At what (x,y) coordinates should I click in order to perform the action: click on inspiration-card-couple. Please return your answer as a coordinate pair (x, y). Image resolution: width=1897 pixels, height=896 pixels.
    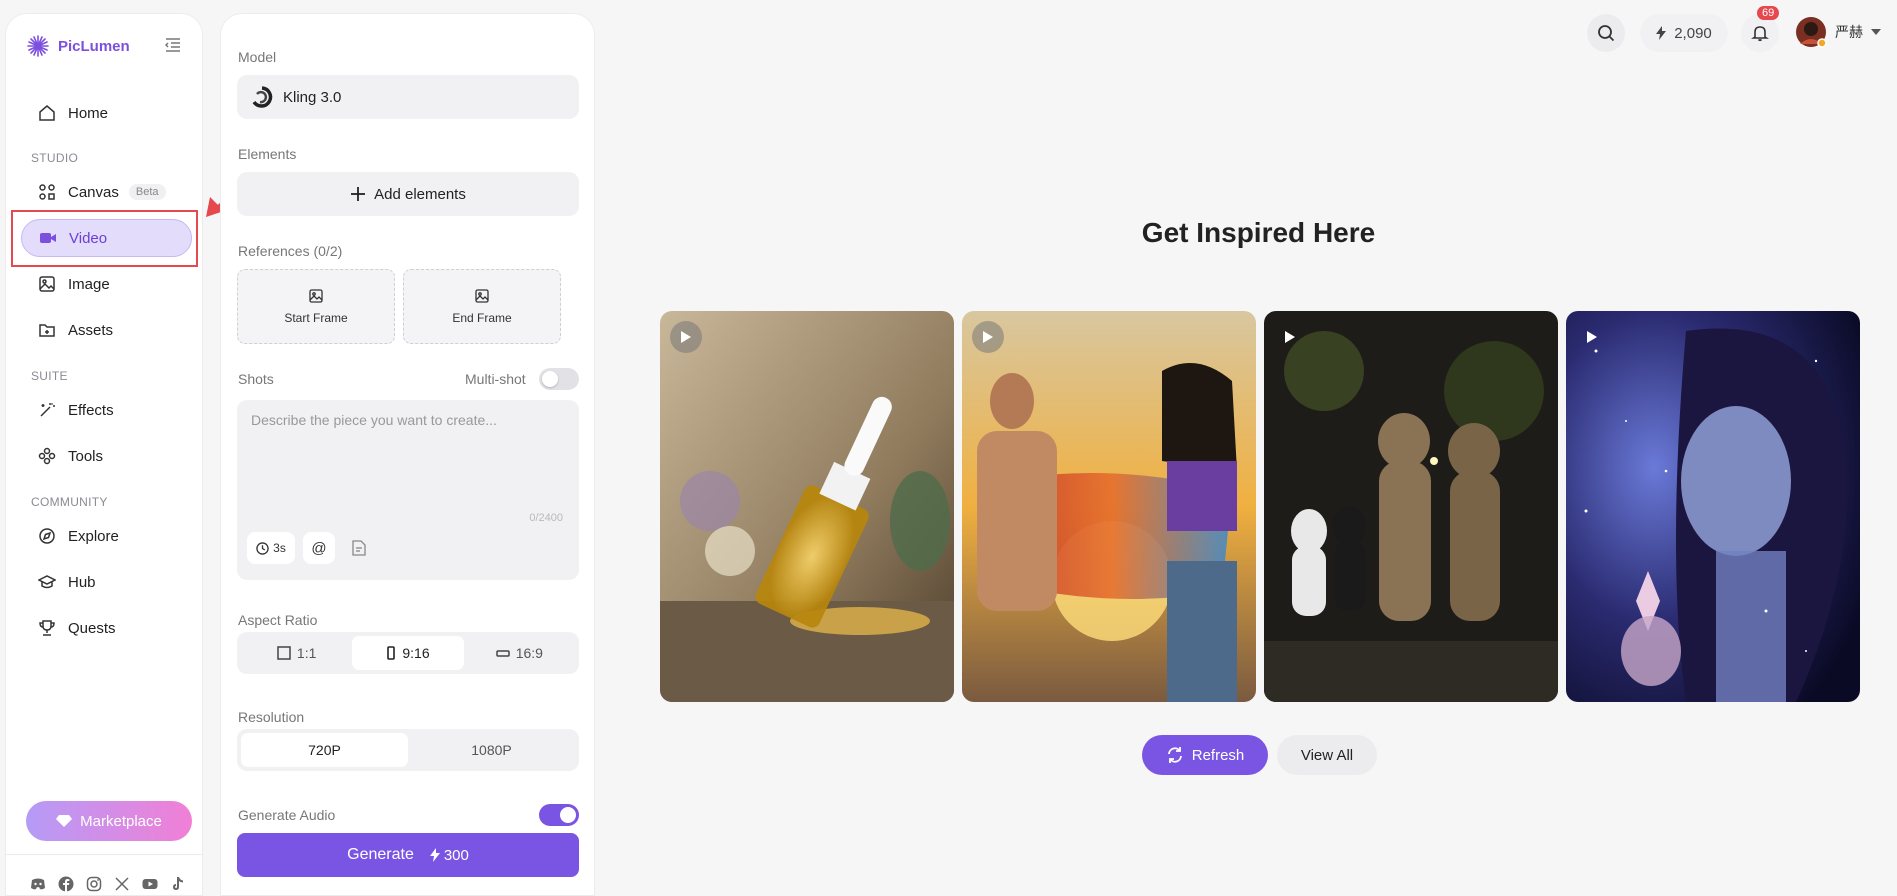
    Looking at the image, I should click on (1109, 506).